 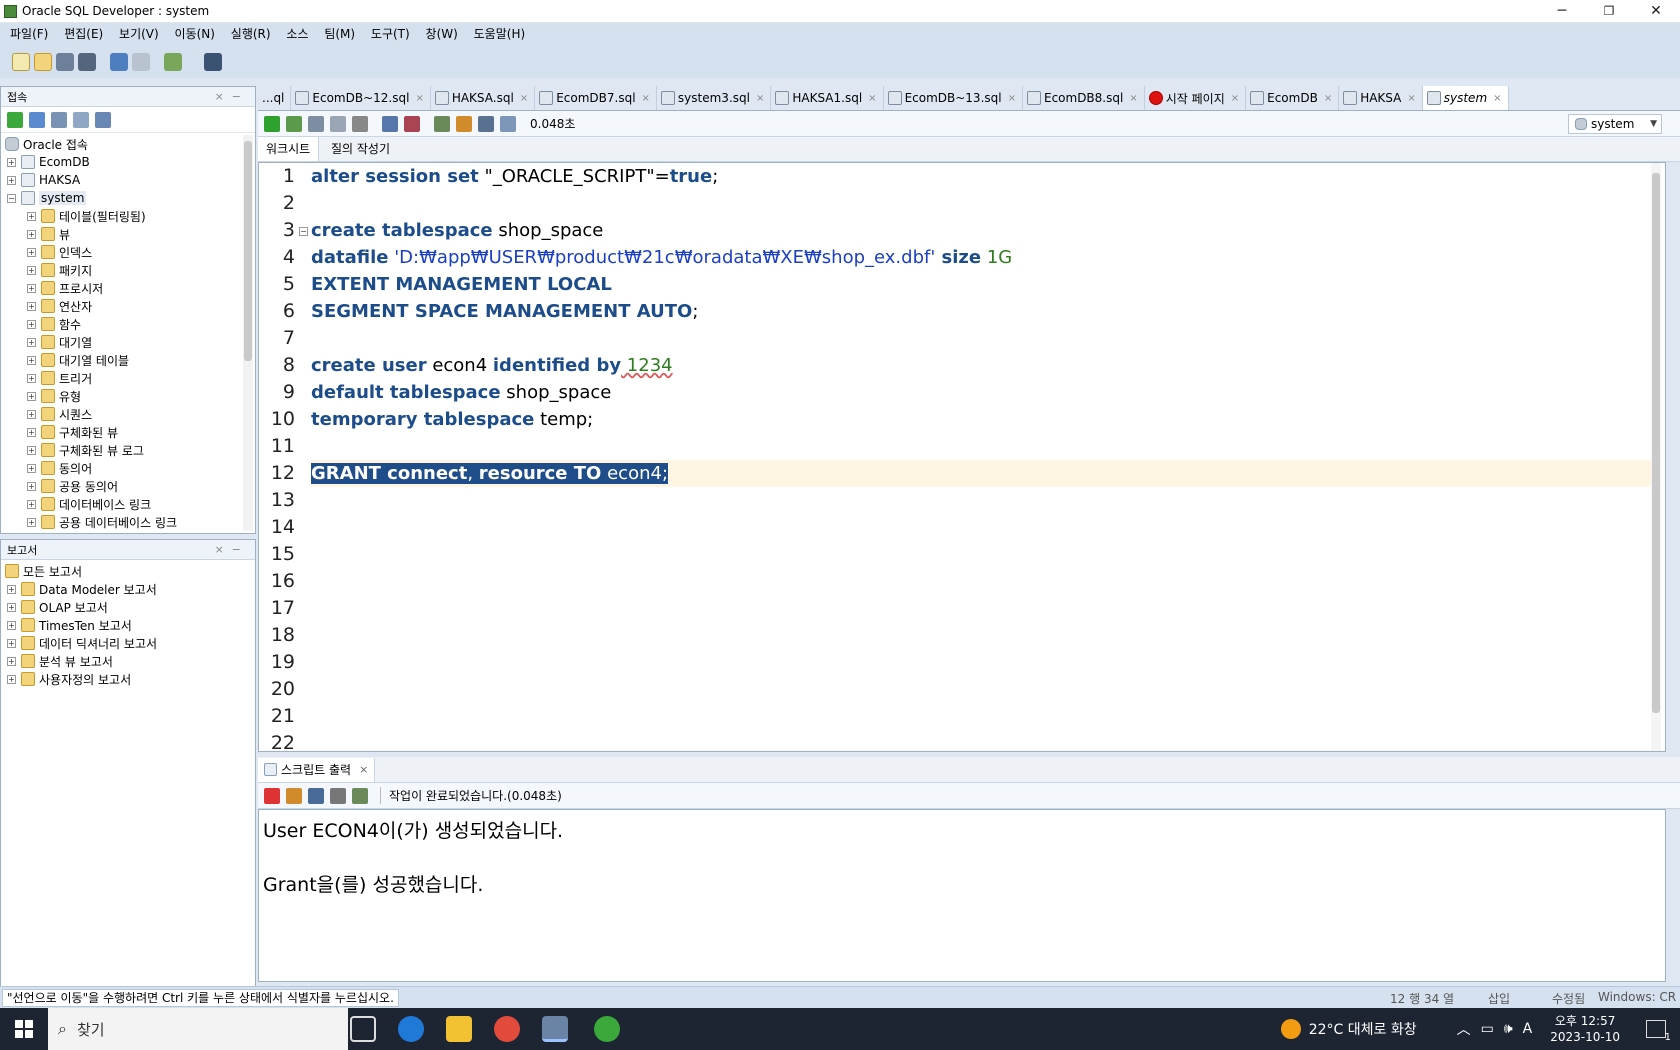 What do you see at coordinates (128, 342) in the screenshot?
I see `tree-child: + 대기열` at bounding box center [128, 342].